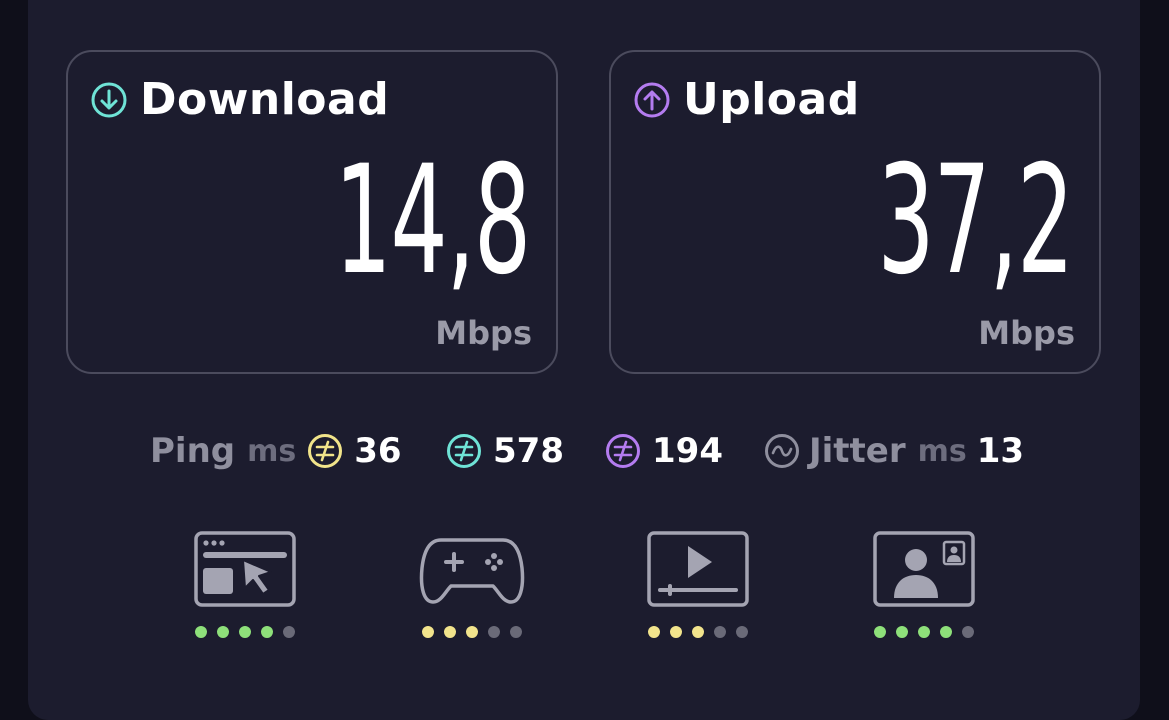 Image resolution: width=1169 pixels, height=720 pixels. What do you see at coordinates (698, 569) in the screenshot?
I see `video-player-icon` at bounding box center [698, 569].